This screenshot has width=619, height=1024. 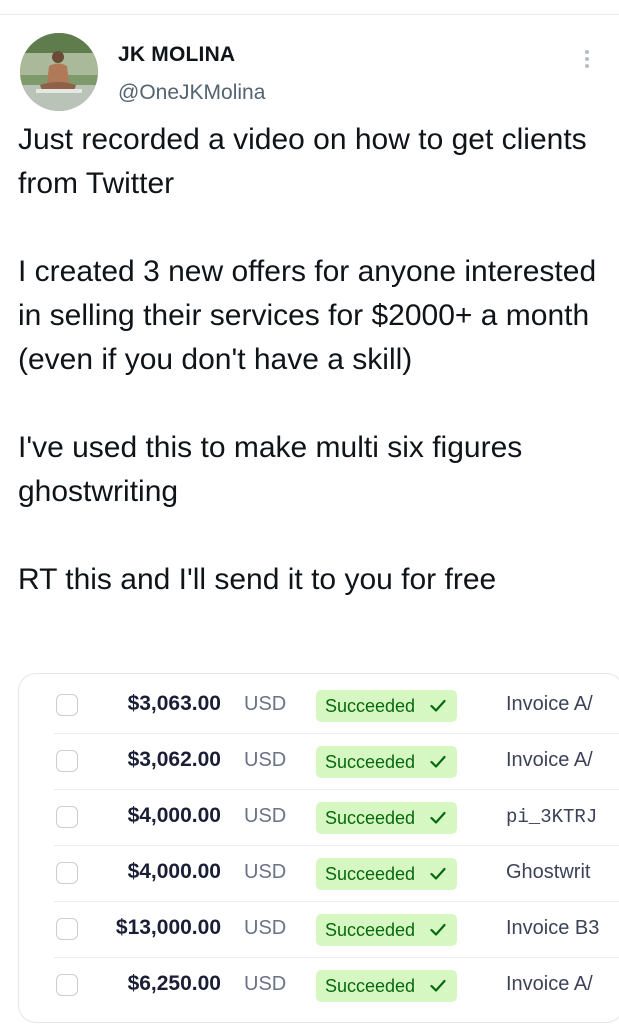 What do you see at coordinates (191, 93) in the screenshot?
I see `author-handle: @OneJKMolina` at bounding box center [191, 93].